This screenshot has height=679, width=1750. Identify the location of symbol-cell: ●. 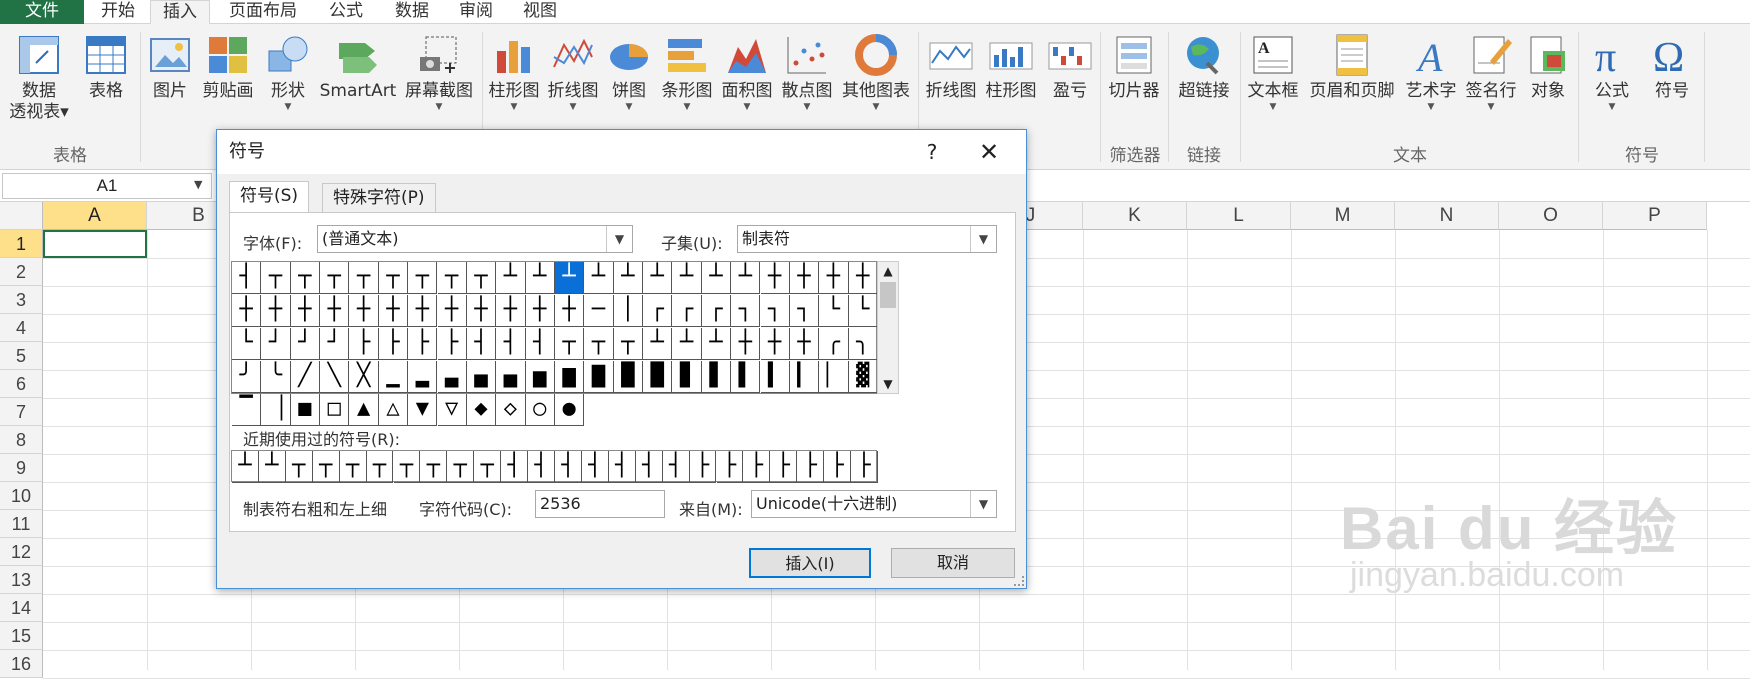
(570, 410).